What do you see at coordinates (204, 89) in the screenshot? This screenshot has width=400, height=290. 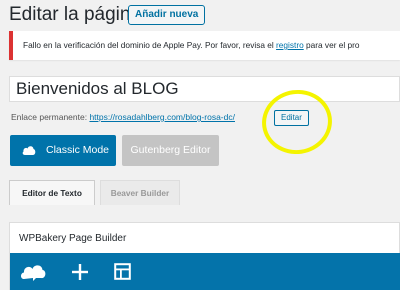 I see `post-title-input: Bienvenidos al BLOG` at bounding box center [204, 89].